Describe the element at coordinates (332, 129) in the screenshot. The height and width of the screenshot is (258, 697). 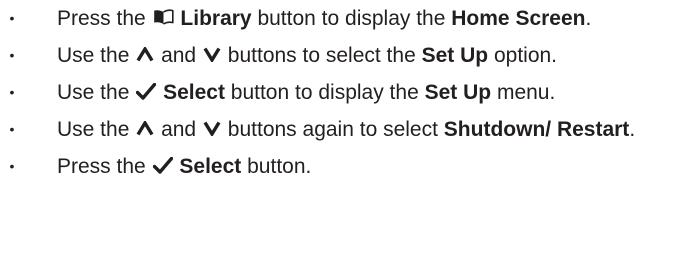
I see `text: buttons again to select` at that location.